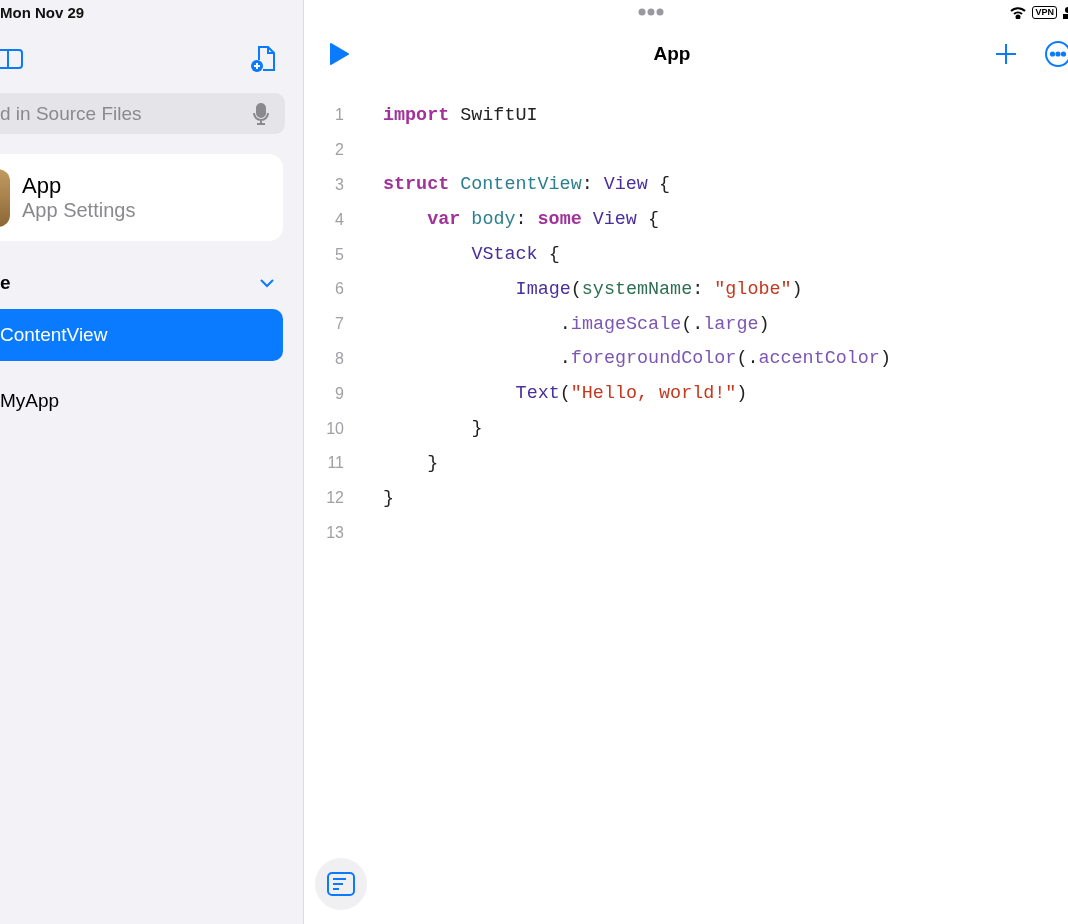  Describe the element at coordinates (659, 289) in the screenshot. I see `code-line: Image(systemName: "globe")` at that location.